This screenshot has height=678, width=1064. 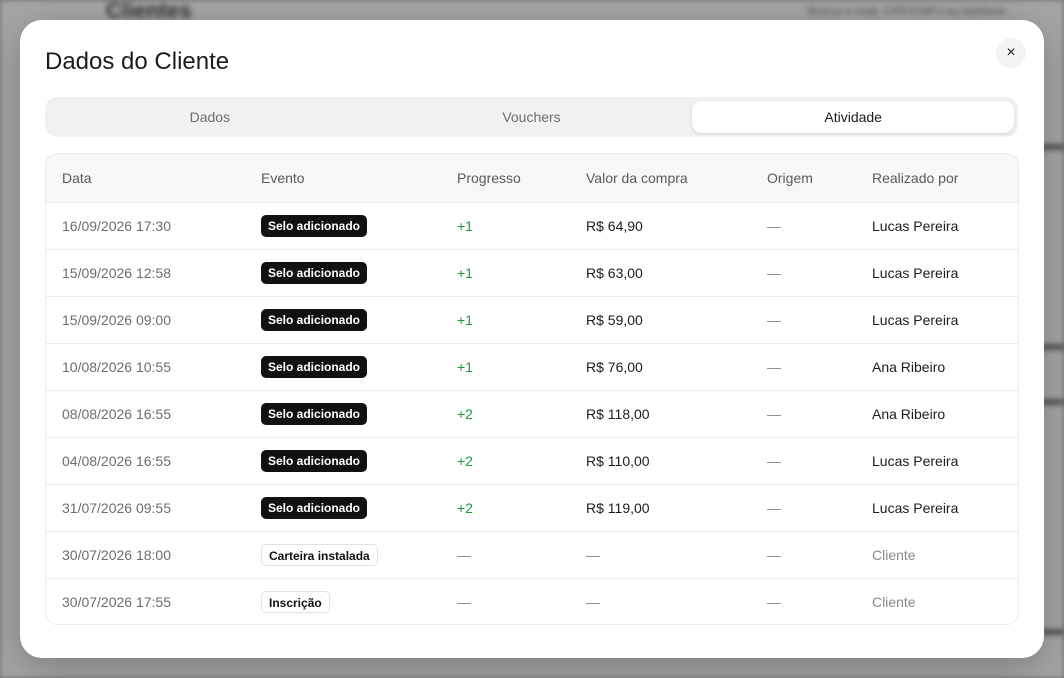 I want to click on row-date: 30/07/2026 18:00, so click(x=153, y=555).